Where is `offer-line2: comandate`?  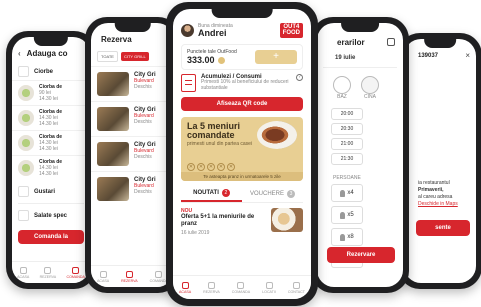 offer-line2: comandate is located at coordinates (211, 135).